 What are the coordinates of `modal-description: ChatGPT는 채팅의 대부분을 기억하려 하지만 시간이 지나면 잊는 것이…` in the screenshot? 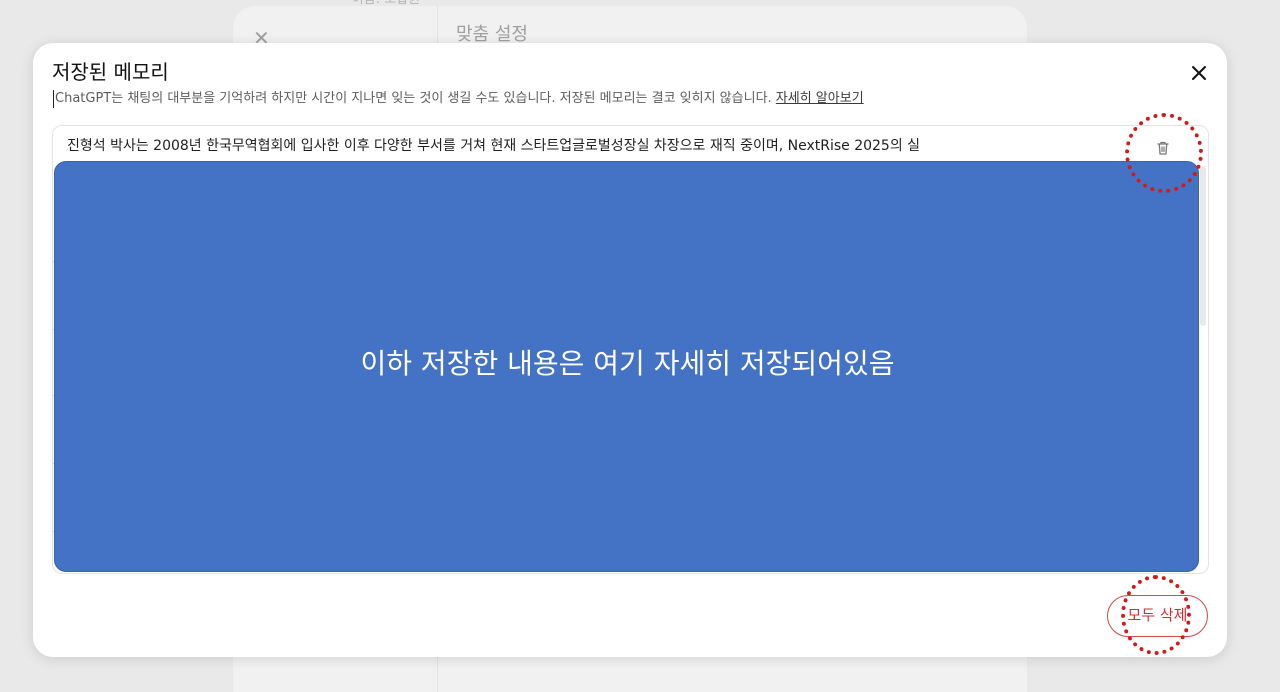 It's located at (458, 99).